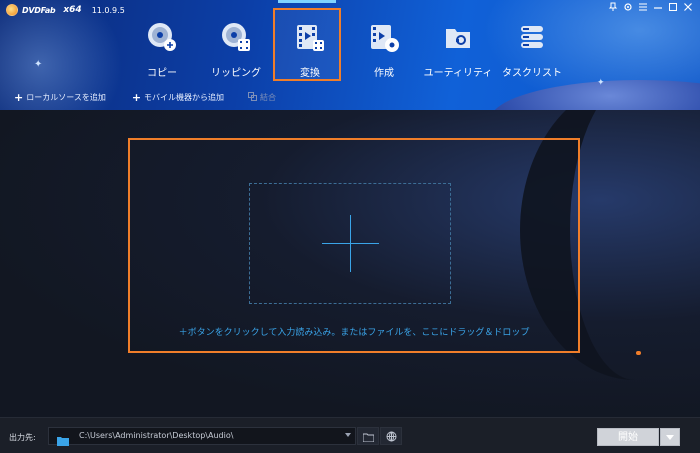 Image resolution: width=700 pixels, height=453 pixels. What do you see at coordinates (236, 37) in the screenshot?
I see `disc-rip-icon` at bounding box center [236, 37].